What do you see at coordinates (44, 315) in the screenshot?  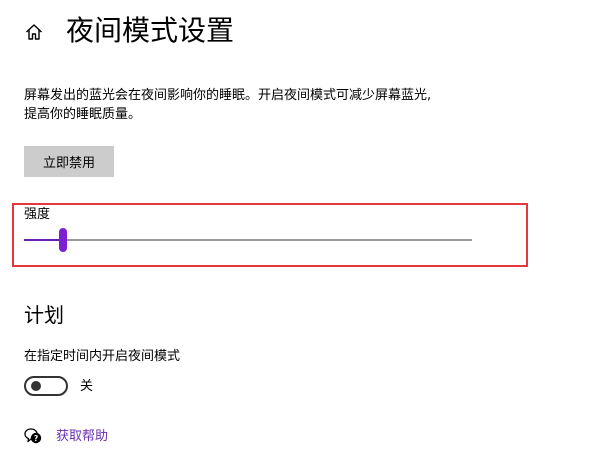 I see `schedule-section-title: 计划` at bounding box center [44, 315].